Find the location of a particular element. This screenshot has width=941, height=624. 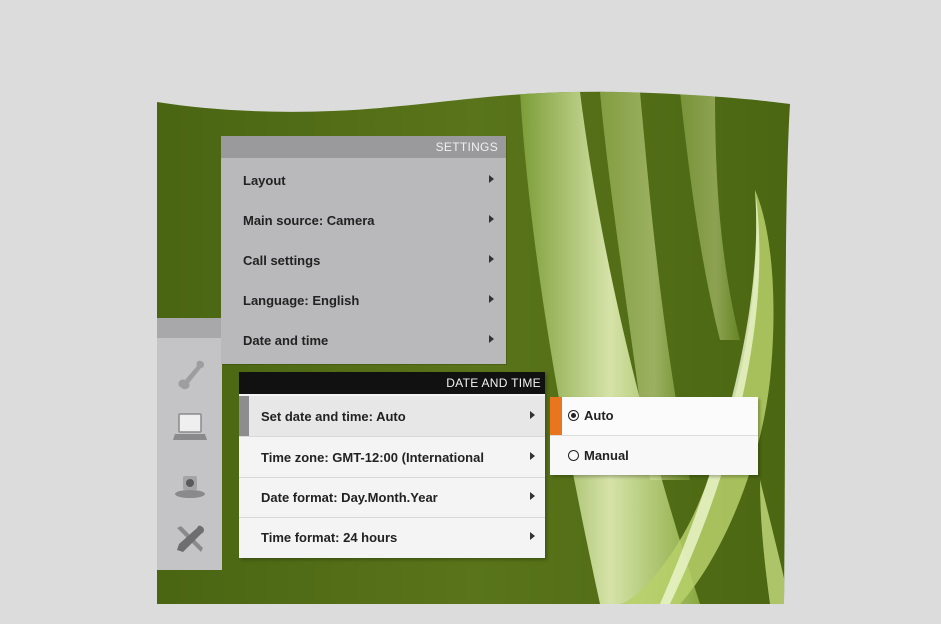

menu-item-label: Layout is located at coordinates (264, 180).